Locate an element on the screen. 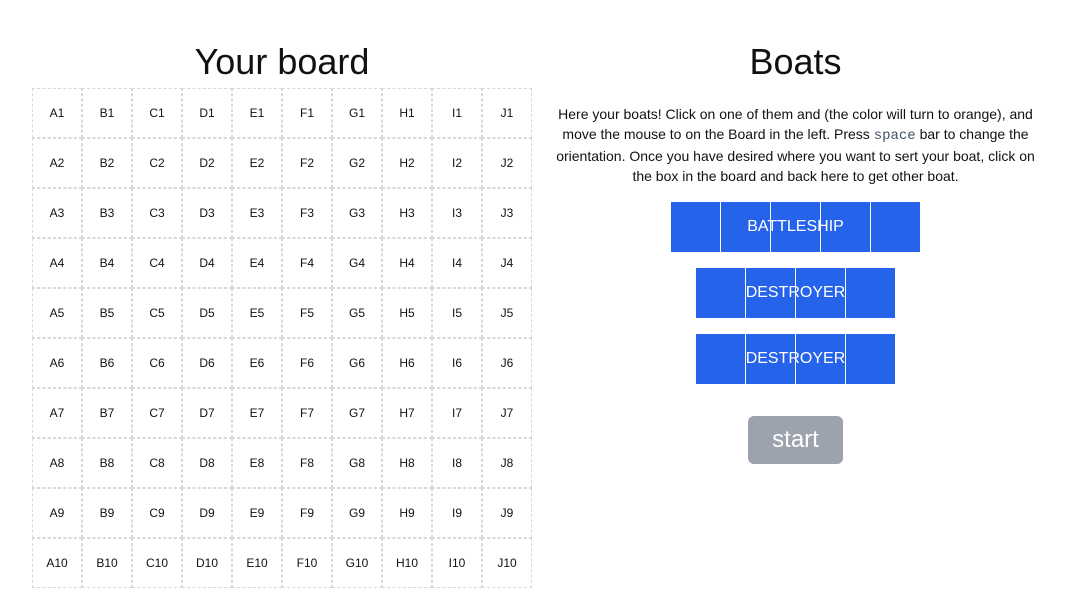 Image resolution: width=1091 pixels, height=613 pixels. board-cell: E2 is located at coordinates (257, 163).